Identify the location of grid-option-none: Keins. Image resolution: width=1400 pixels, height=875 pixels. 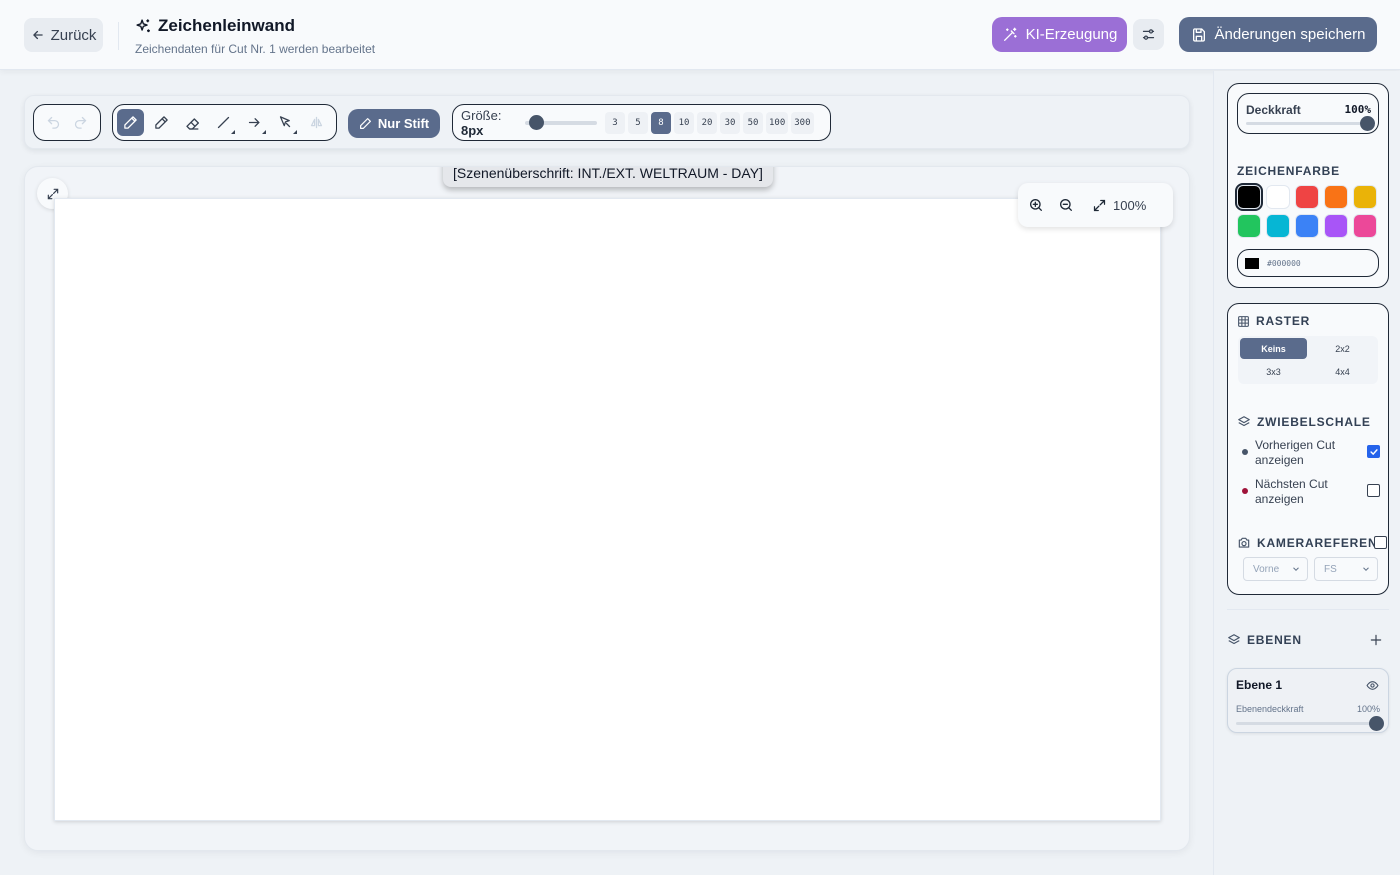
(1273, 348).